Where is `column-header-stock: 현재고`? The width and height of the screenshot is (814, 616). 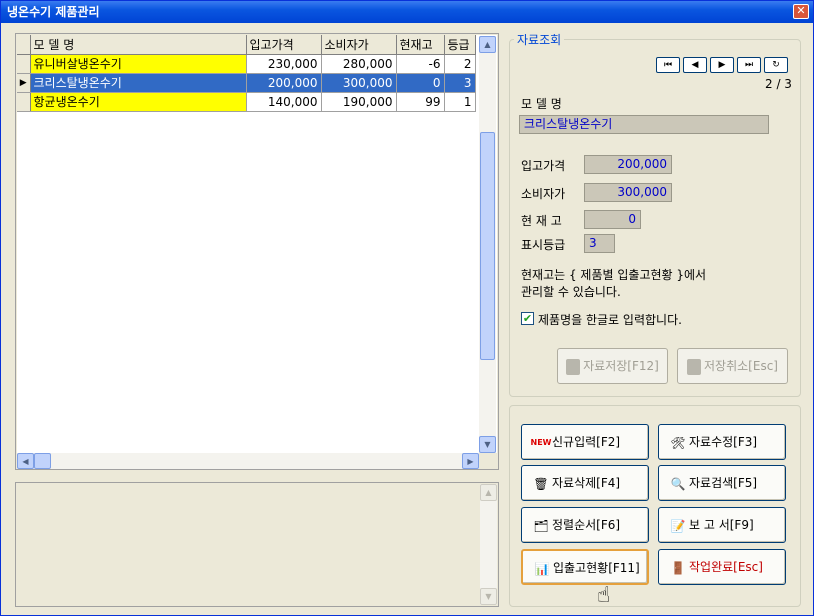 column-header-stock: 현재고 is located at coordinates (420, 45).